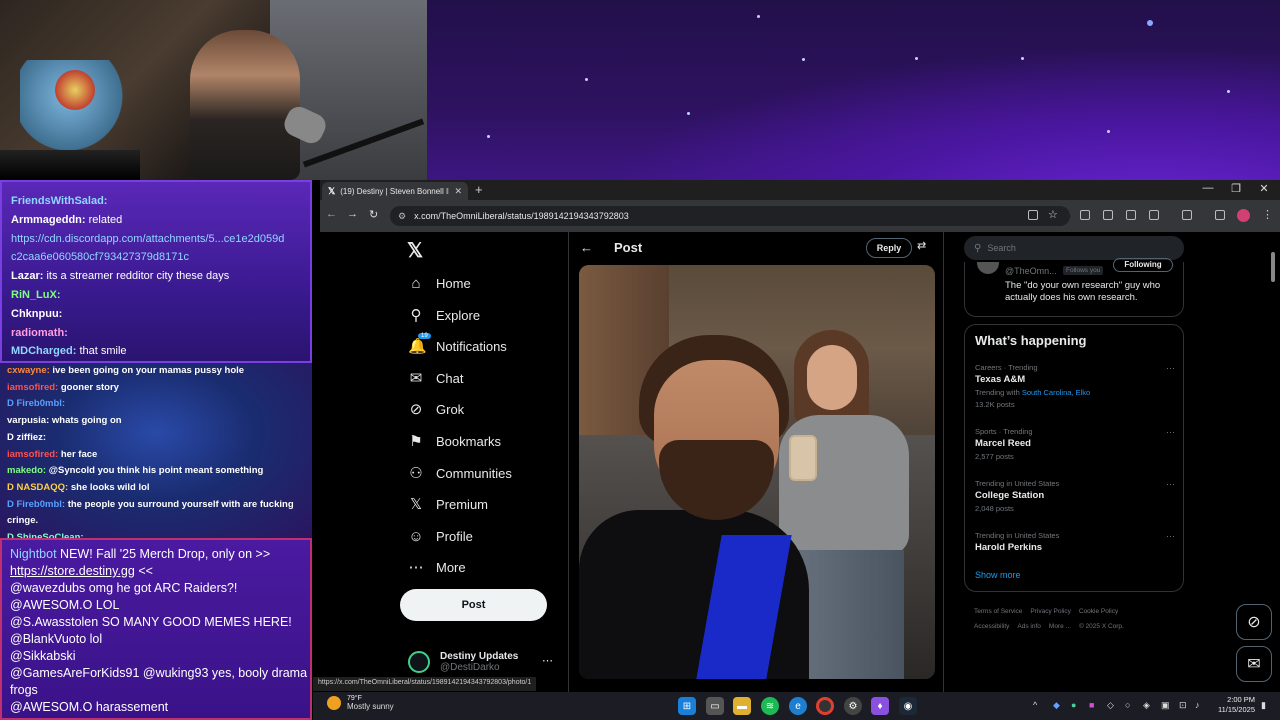 The image size is (1280, 720). What do you see at coordinates (37, 487) in the screenshot?
I see `chat-username: D NASDAQQ:` at bounding box center [37, 487].